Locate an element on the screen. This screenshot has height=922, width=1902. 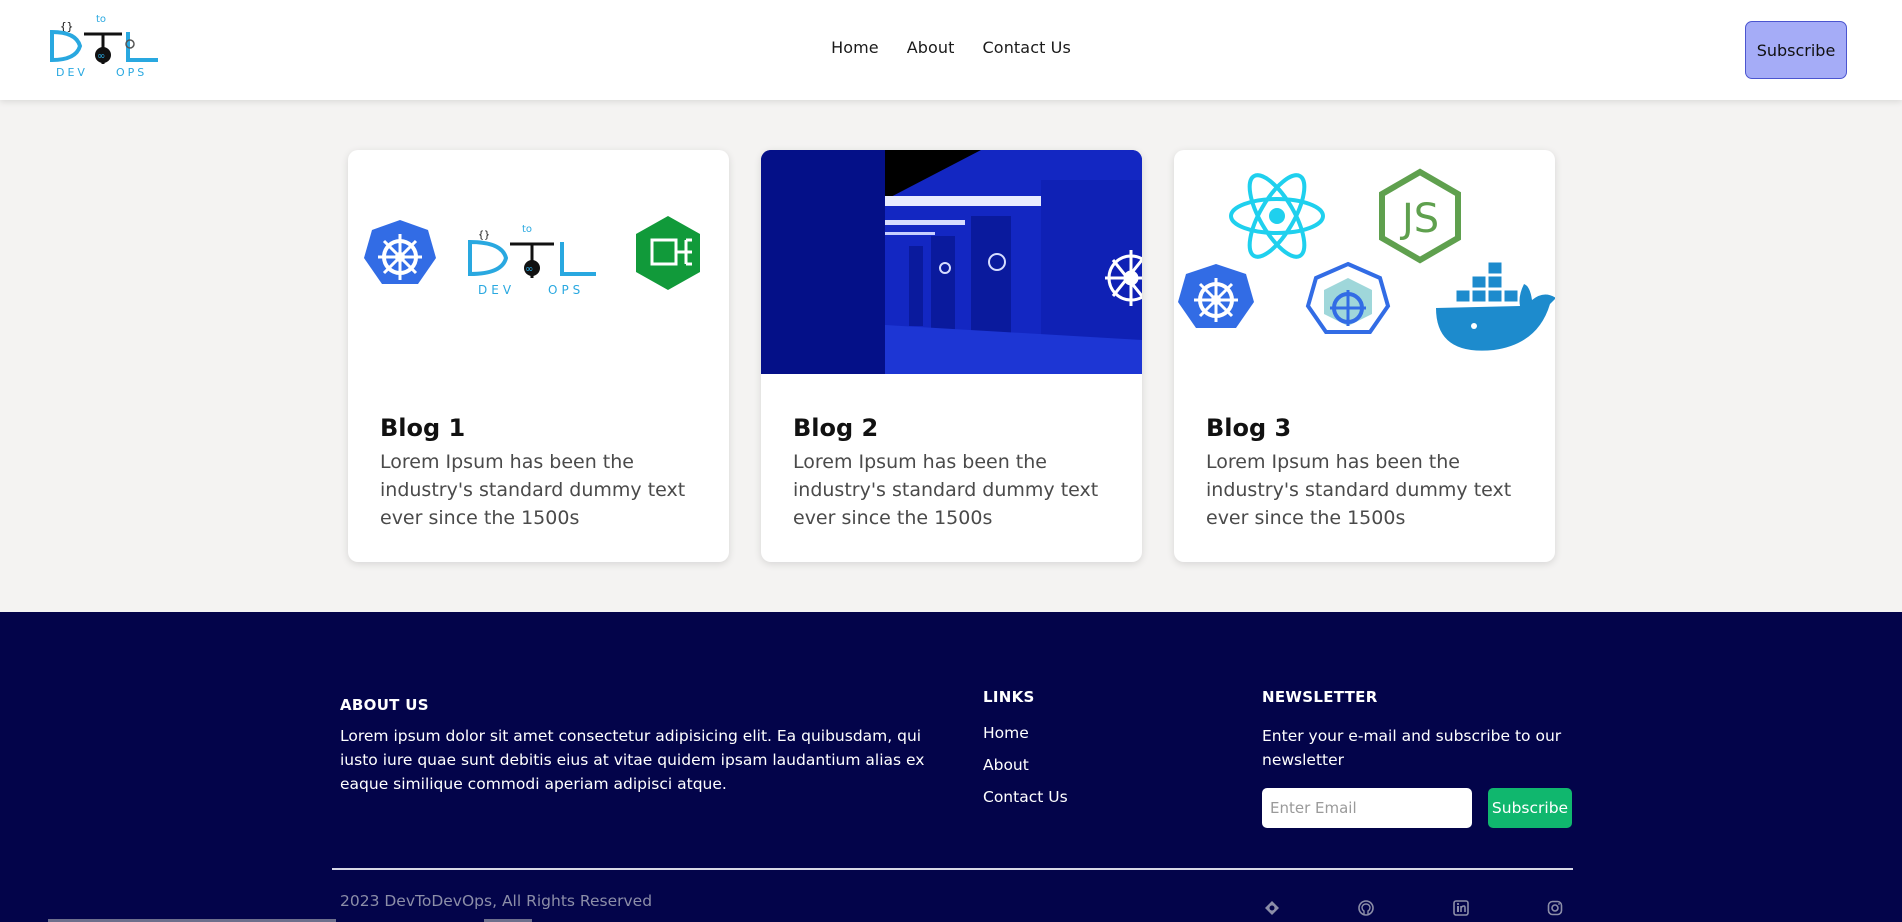
blog-2-title: Blog 2 is located at coordinates (836, 428).